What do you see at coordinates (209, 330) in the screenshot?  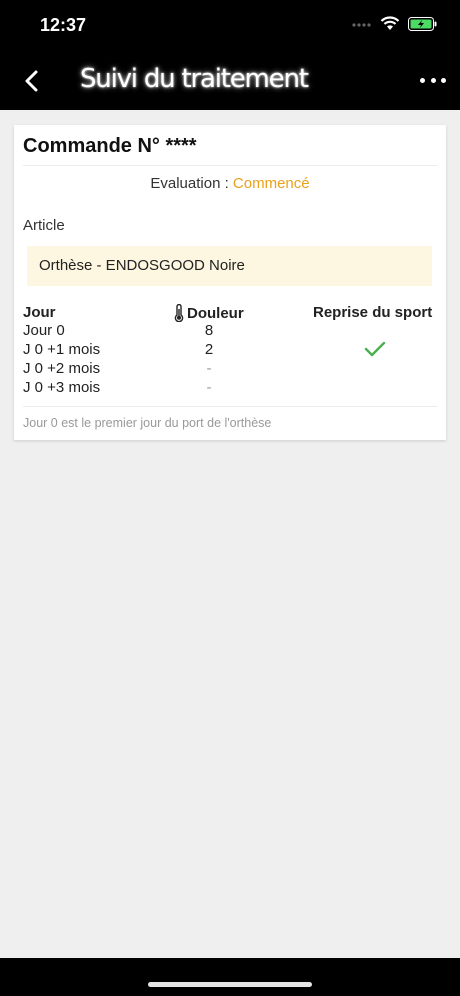 I see `row-pain: 8` at bounding box center [209, 330].